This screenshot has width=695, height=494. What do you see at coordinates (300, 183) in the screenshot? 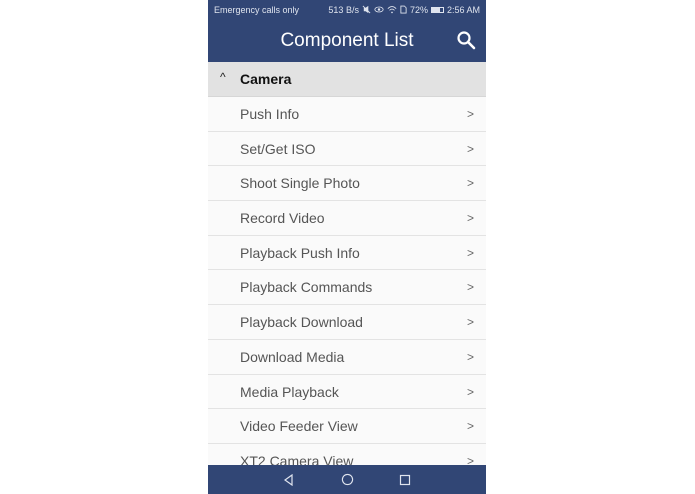
I see `list-item-label: Shoot Single Photo` at bounding box center [300, 183].